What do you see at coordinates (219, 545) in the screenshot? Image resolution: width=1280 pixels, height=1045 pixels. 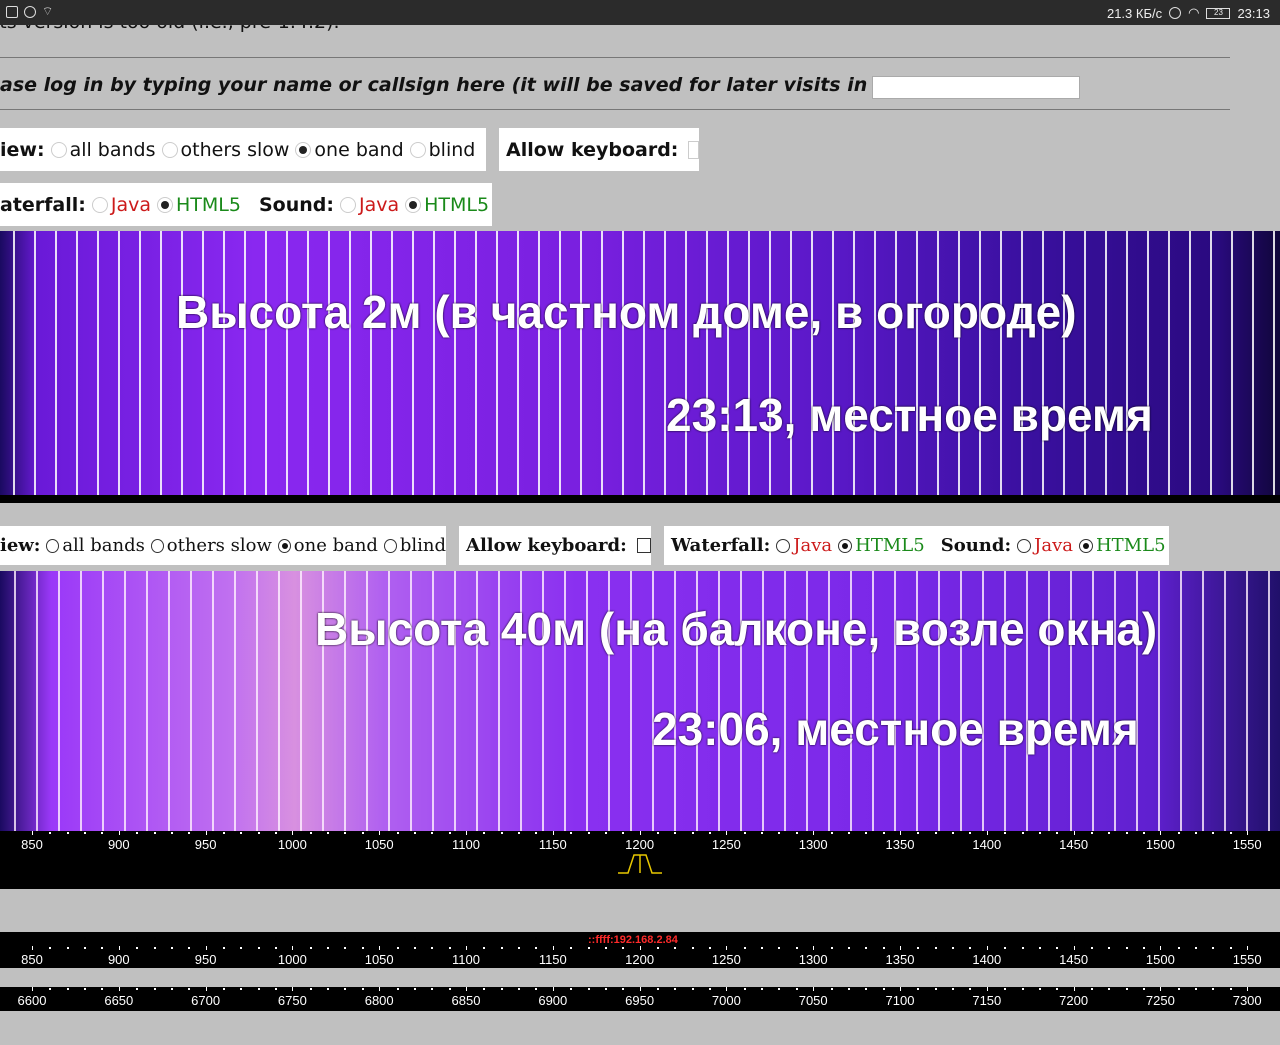 I see `view-others-slow-label-2: others slow` at bounding box center [219, 545].